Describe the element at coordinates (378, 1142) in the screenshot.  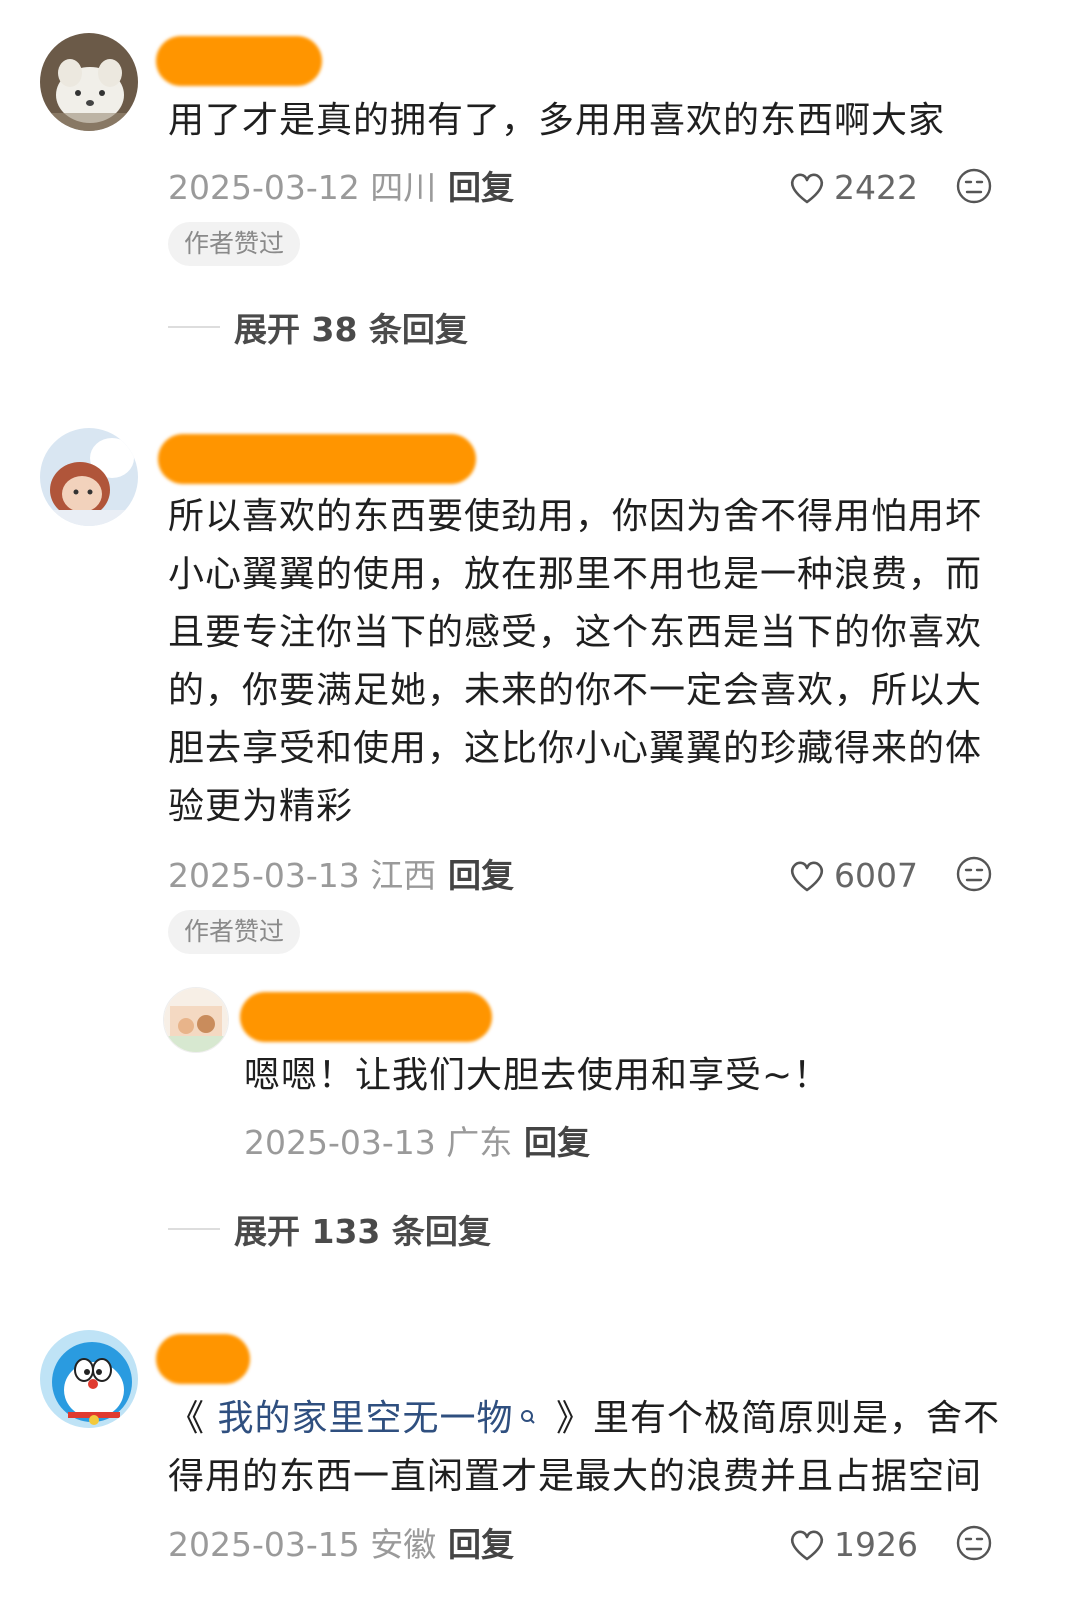
I see `sub-reply-date: 2025-03-13 广东` at that location.